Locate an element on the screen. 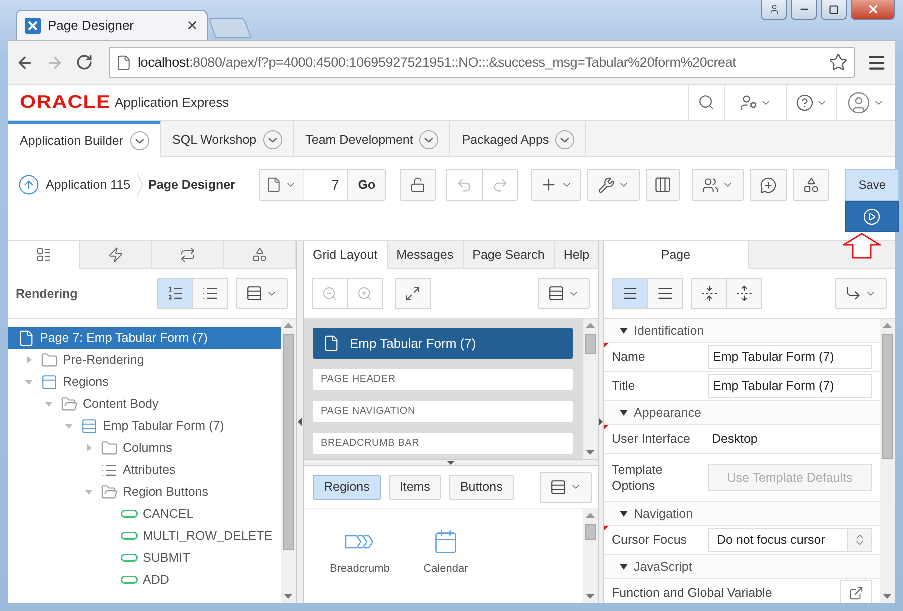 The image size is (903, 611). tree-item: MULTI_ROW_DELETE is located at coordinates (144, 536).